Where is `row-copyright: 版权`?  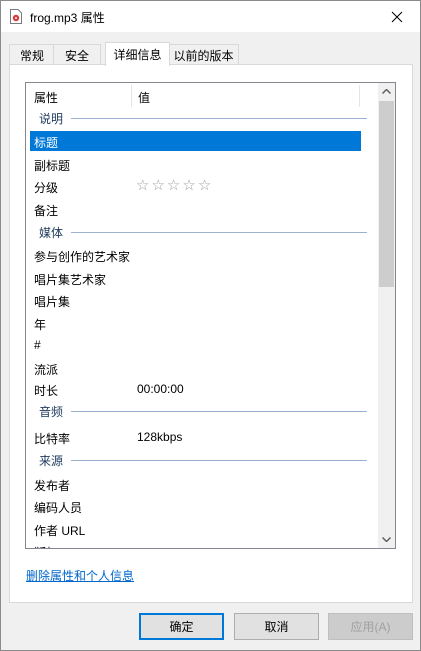 row-copyright: 版权 is located at coordinates (195, 544).